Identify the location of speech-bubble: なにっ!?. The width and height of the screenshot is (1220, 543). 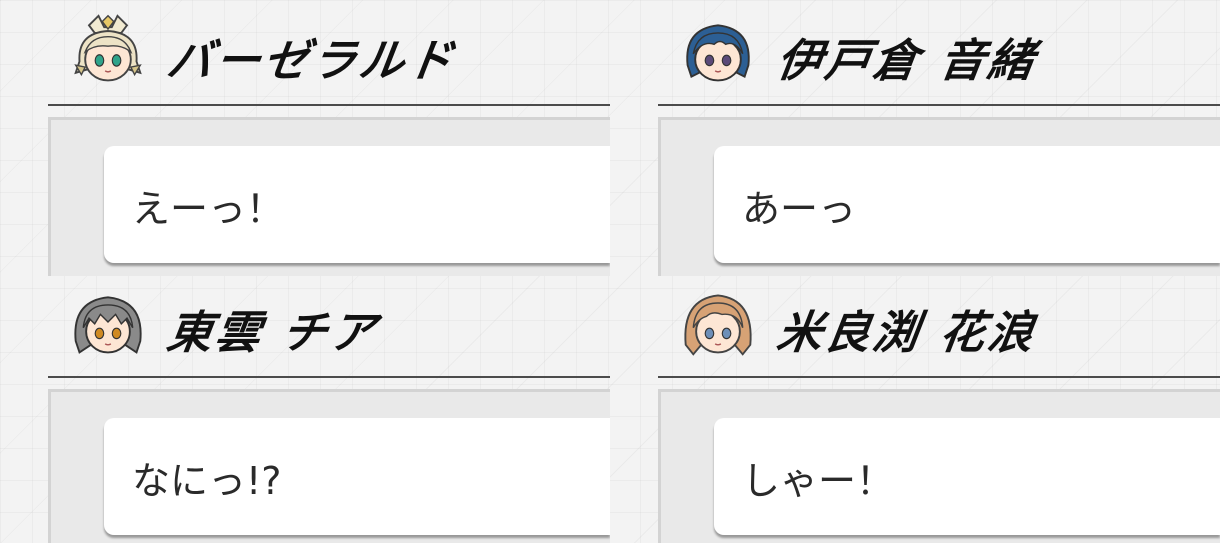
(357, 476).